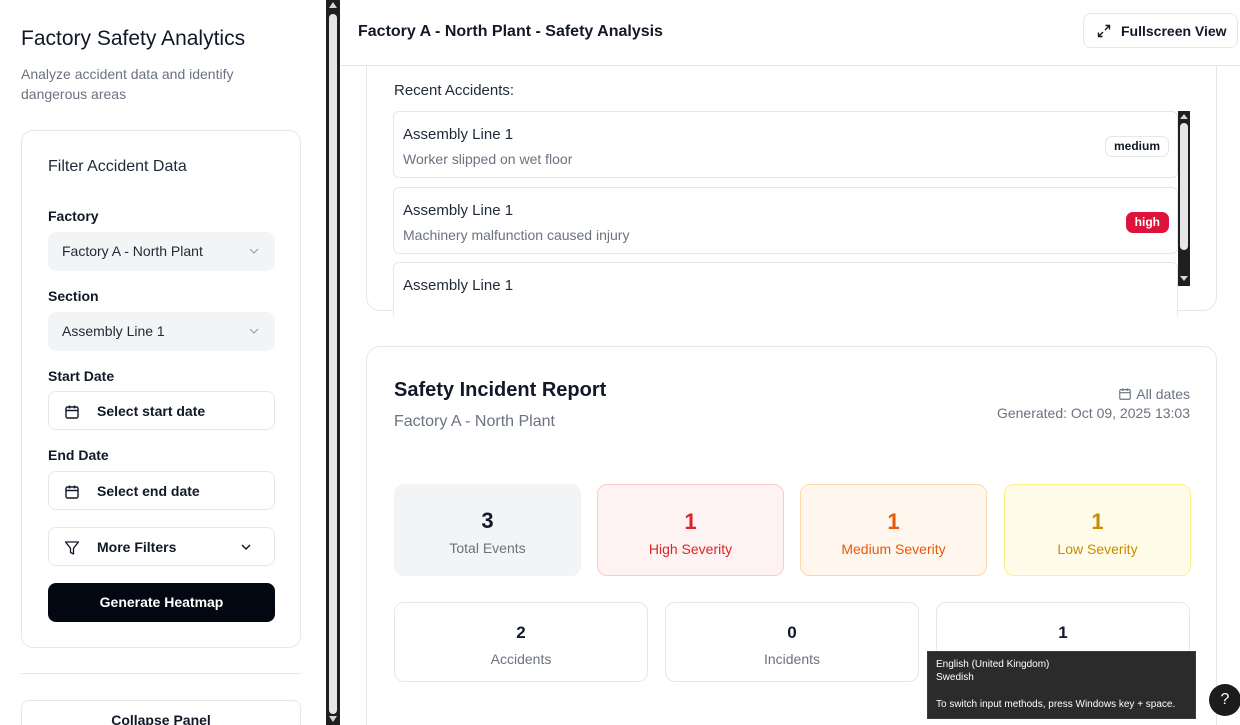 This screenshot has width=1240, height=725. Describe the element at coordinates (1163, 394) in the screenshot. I see `date-range-text: All dates` at that location.